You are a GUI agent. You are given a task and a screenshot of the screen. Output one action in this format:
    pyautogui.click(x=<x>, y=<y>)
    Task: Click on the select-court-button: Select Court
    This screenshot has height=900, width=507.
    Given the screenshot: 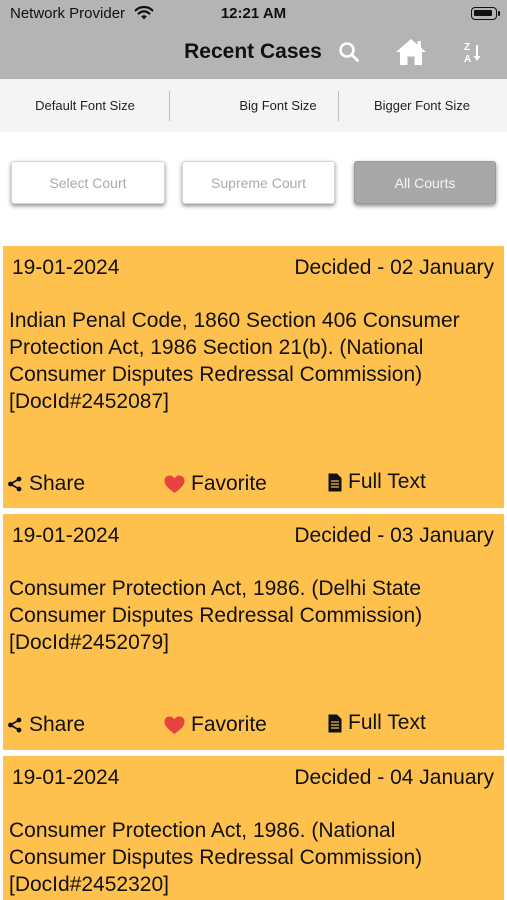 What is the action you would take?
    pyautogui.click(x=88, y=182)
    